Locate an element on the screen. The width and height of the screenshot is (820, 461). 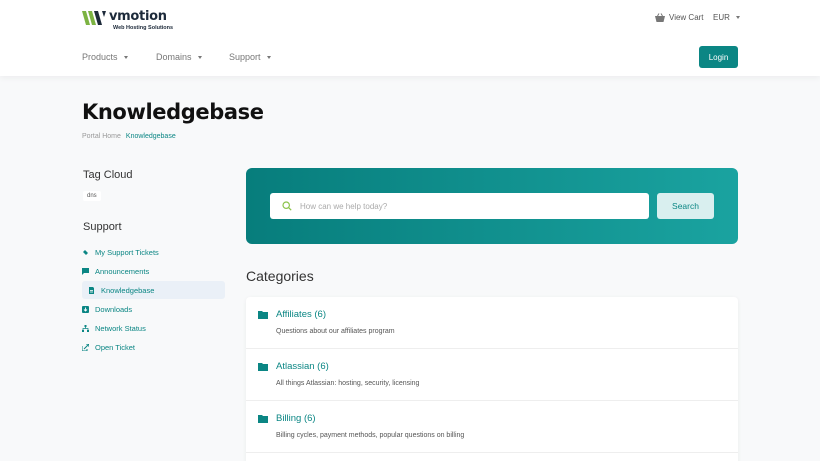
breadcrumb: Portal Home Knowledgebase is located at coordinates (129, 136).